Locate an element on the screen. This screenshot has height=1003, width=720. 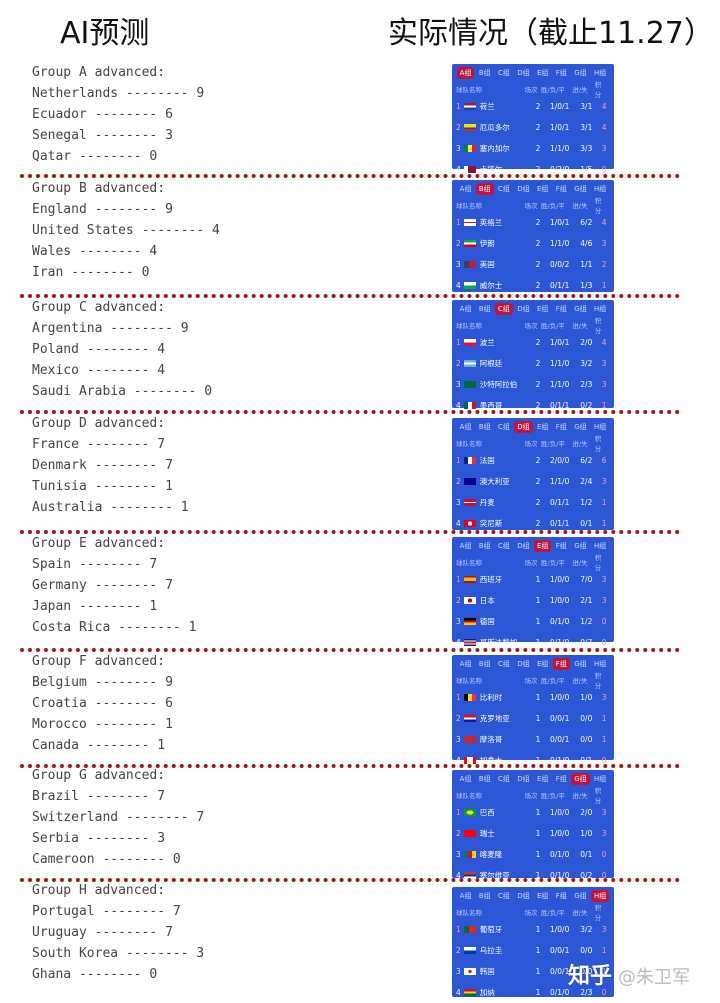
points: 2 is located at coordinates (604, 264).